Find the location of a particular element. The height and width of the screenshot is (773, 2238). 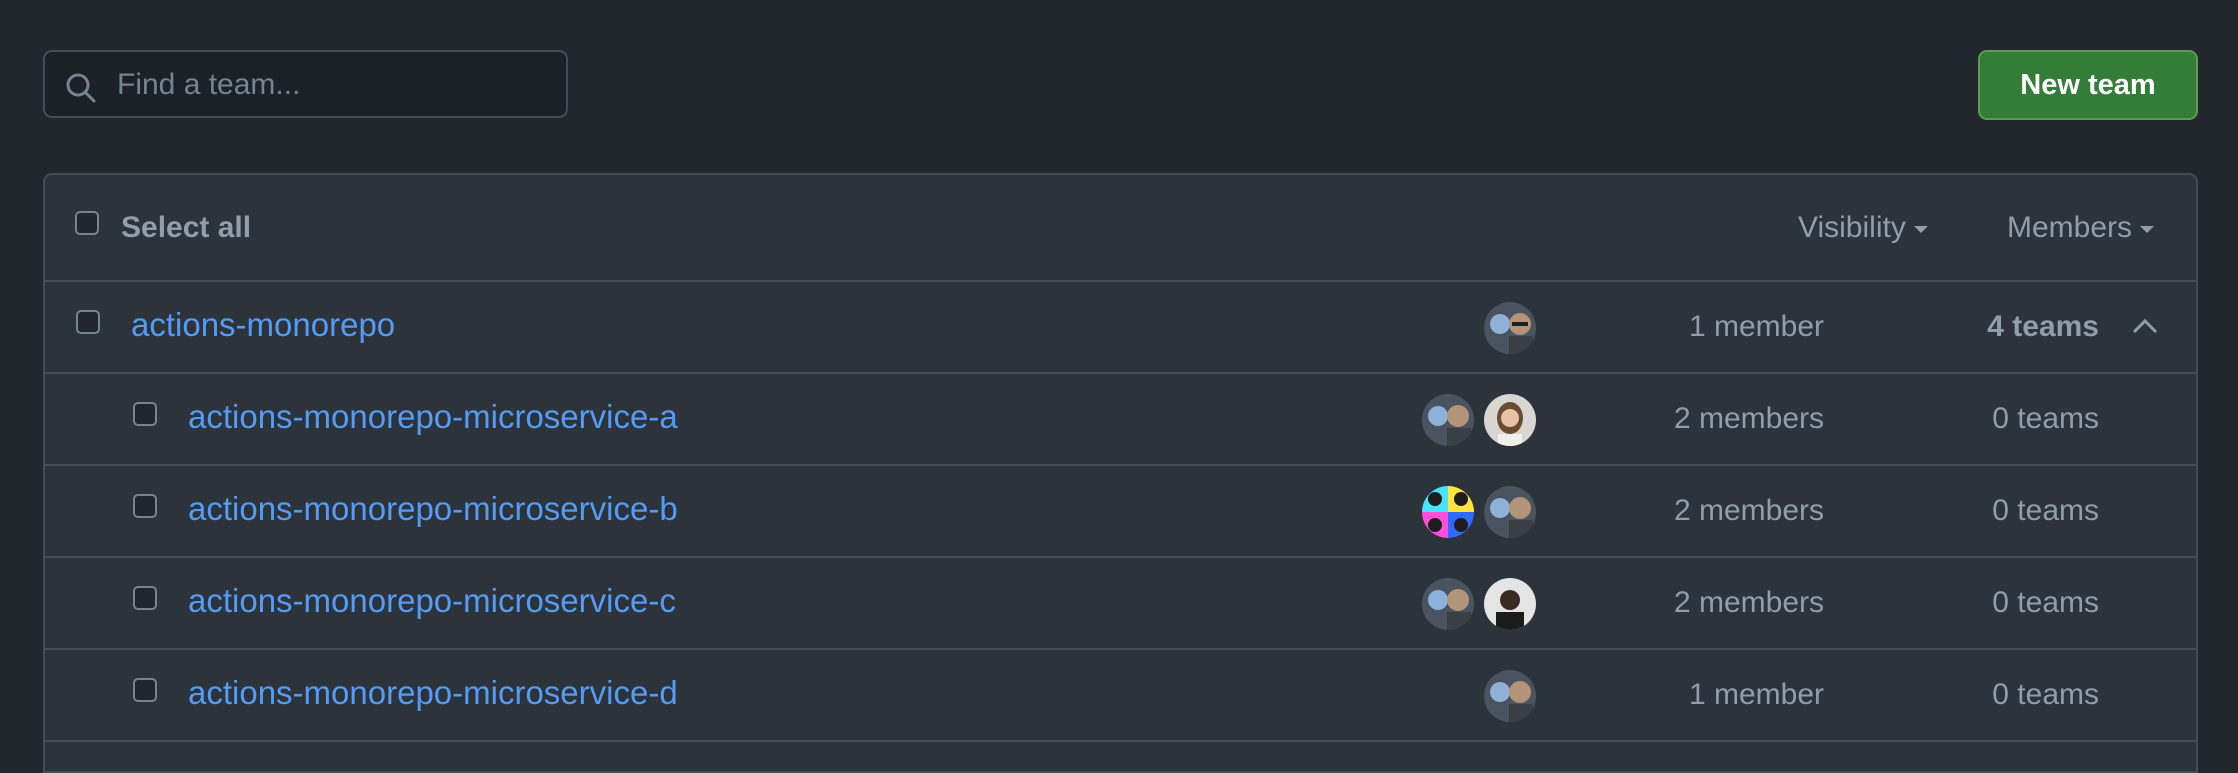

select-all-checkbox is located at coordinates (87, 223).